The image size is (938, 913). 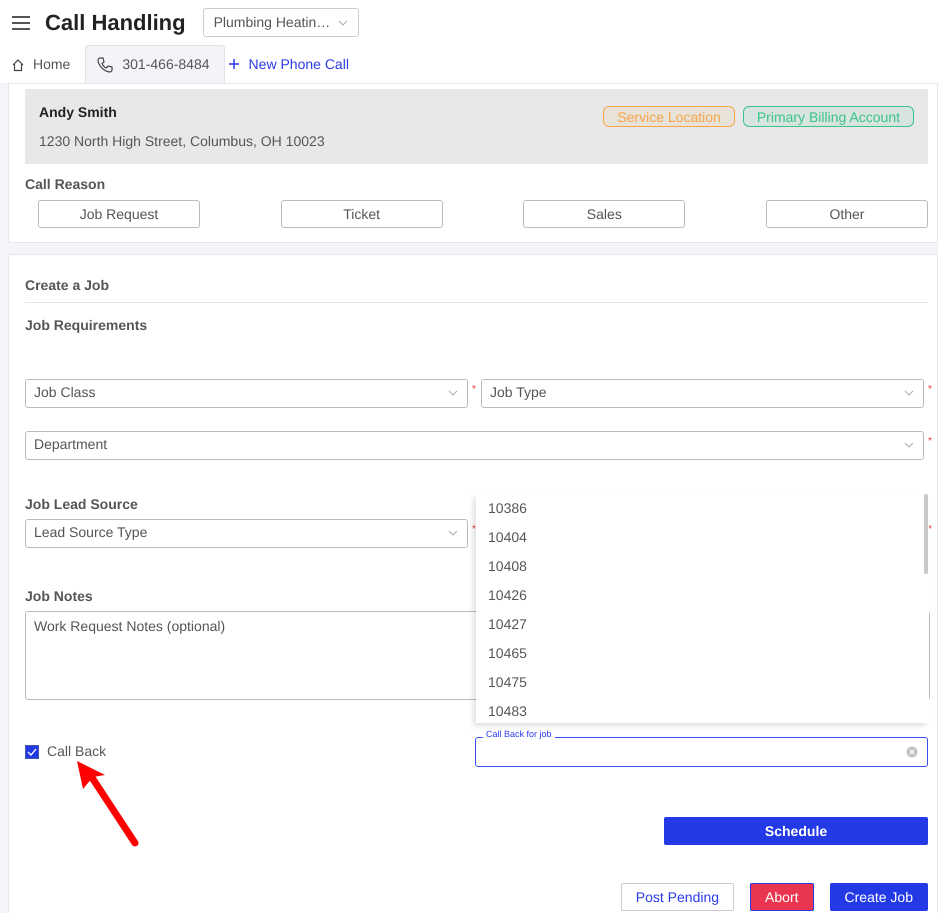 What do you see at coordinates (78, 112) in the screenshot?
I see `customer-name: Andy Smith` at bounding box center [78, 112].